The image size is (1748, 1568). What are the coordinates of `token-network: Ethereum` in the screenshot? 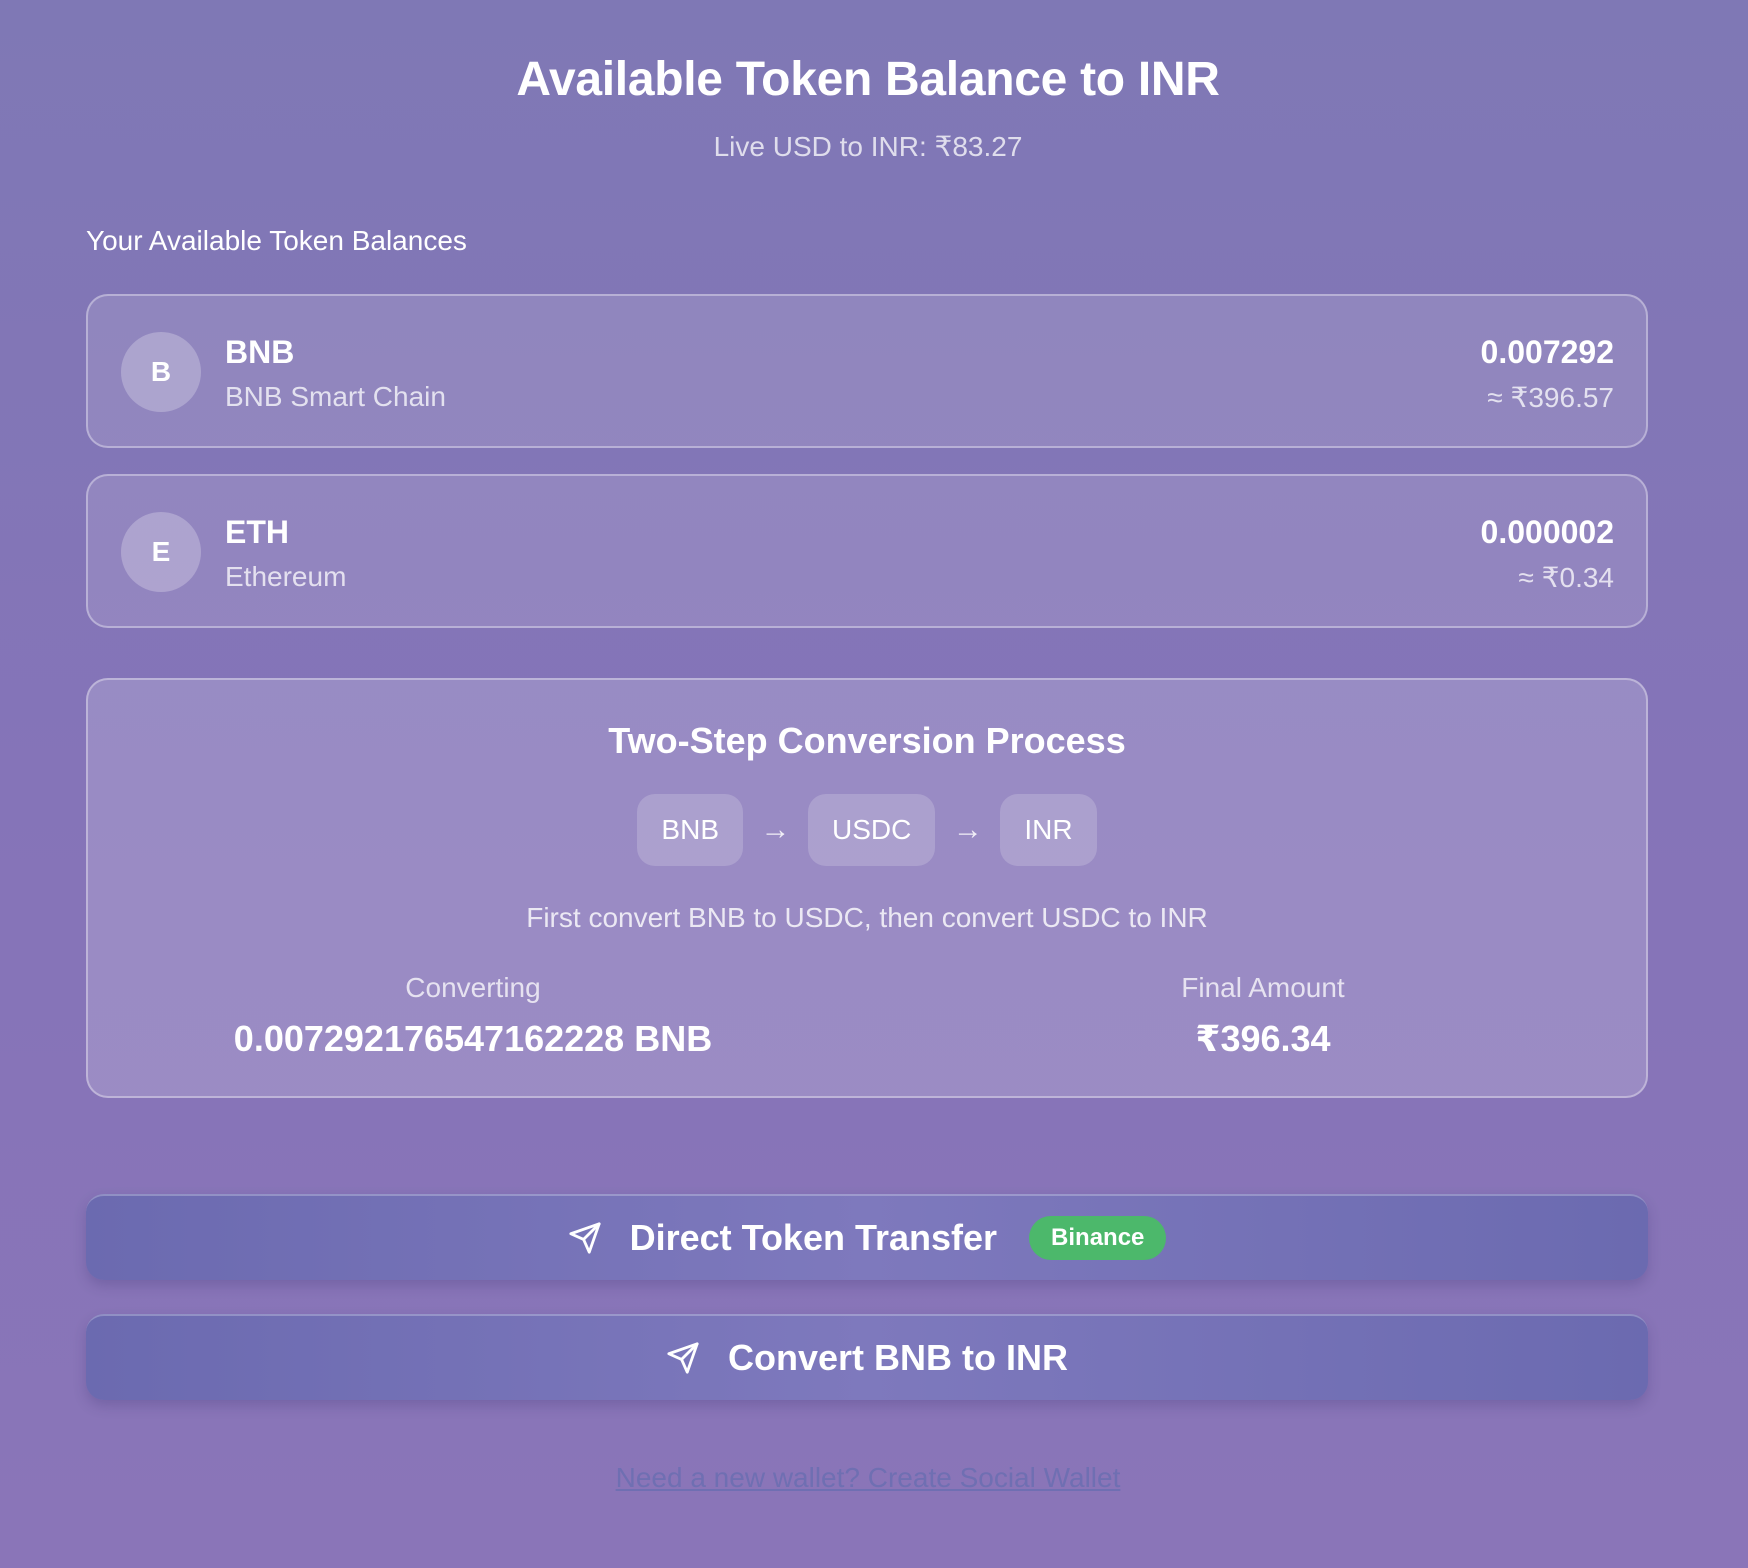 It's located at (286, 576).